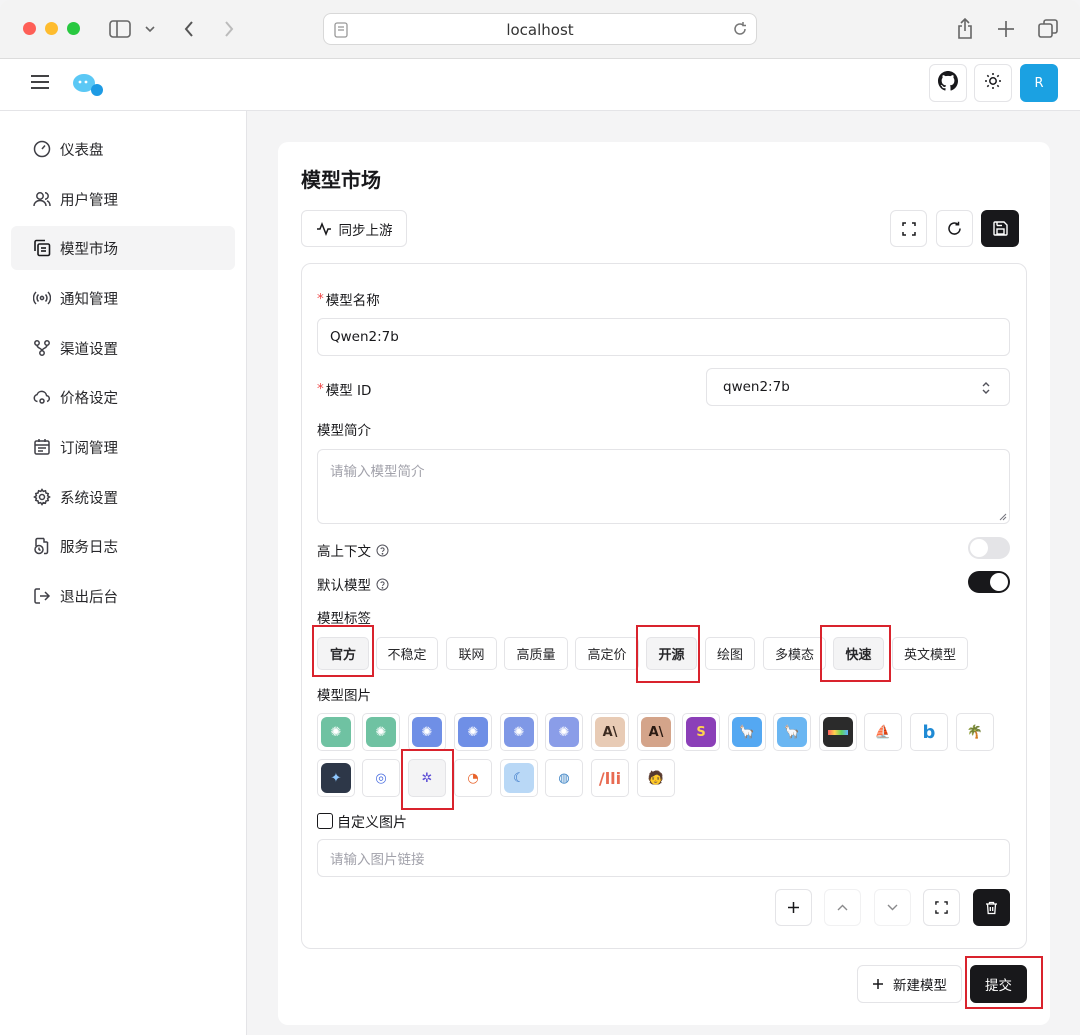  I want to click on sidebar-item-label: 订阅管理, so click(89, 448).